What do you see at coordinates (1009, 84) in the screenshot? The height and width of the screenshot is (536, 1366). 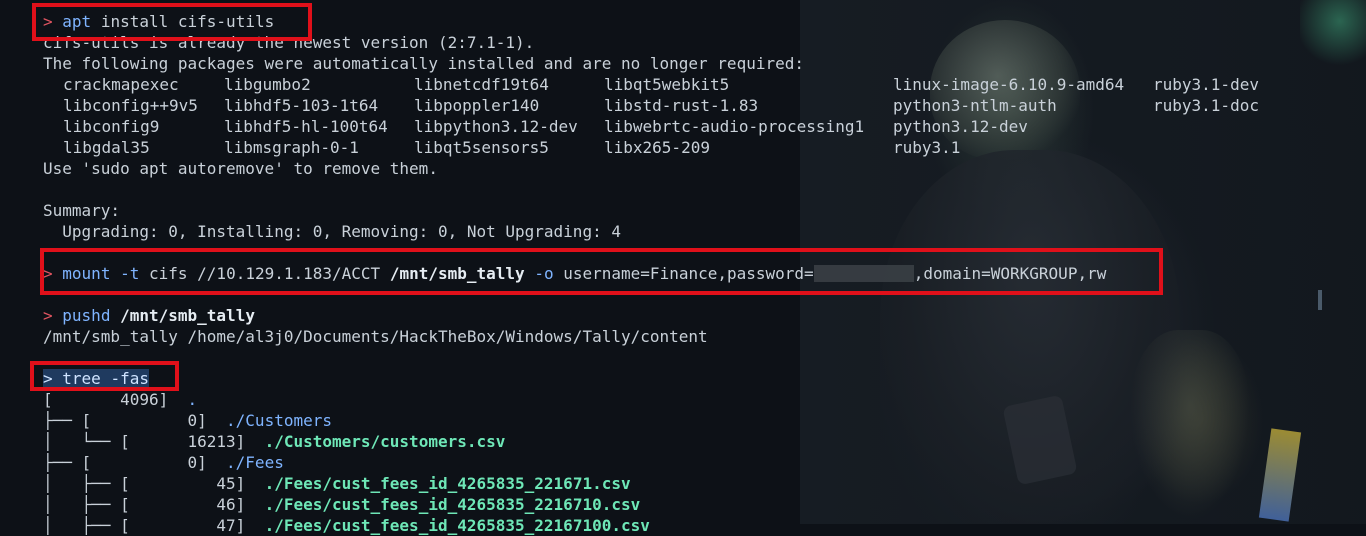 I see `package-item: linux-image-6.10.9-amd64` at bounding box center [1009, 84].